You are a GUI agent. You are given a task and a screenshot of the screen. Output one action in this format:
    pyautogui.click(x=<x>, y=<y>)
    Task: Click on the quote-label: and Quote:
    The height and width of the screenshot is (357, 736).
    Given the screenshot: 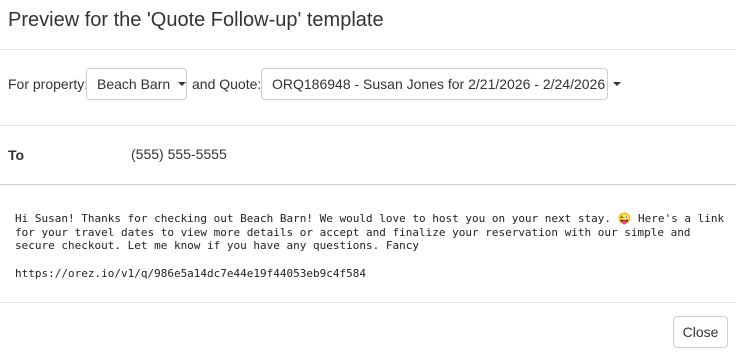 What is the action you would take?
    pyautogui.click(x=227, y=84)
    